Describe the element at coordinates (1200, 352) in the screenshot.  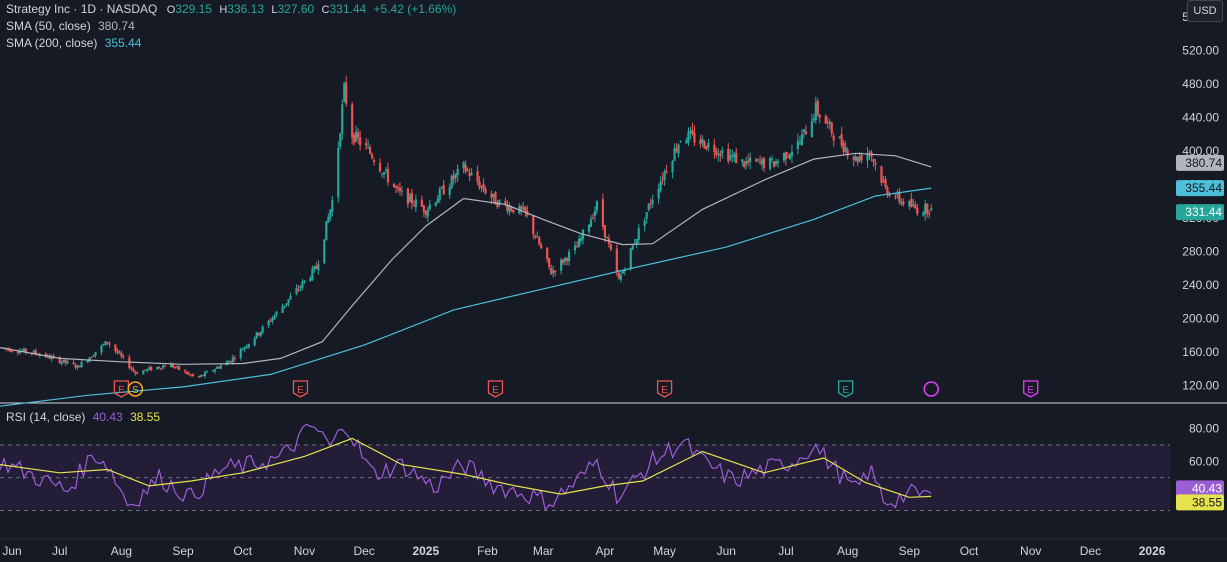
I see `price-axis-tick: 160.00` at that location.